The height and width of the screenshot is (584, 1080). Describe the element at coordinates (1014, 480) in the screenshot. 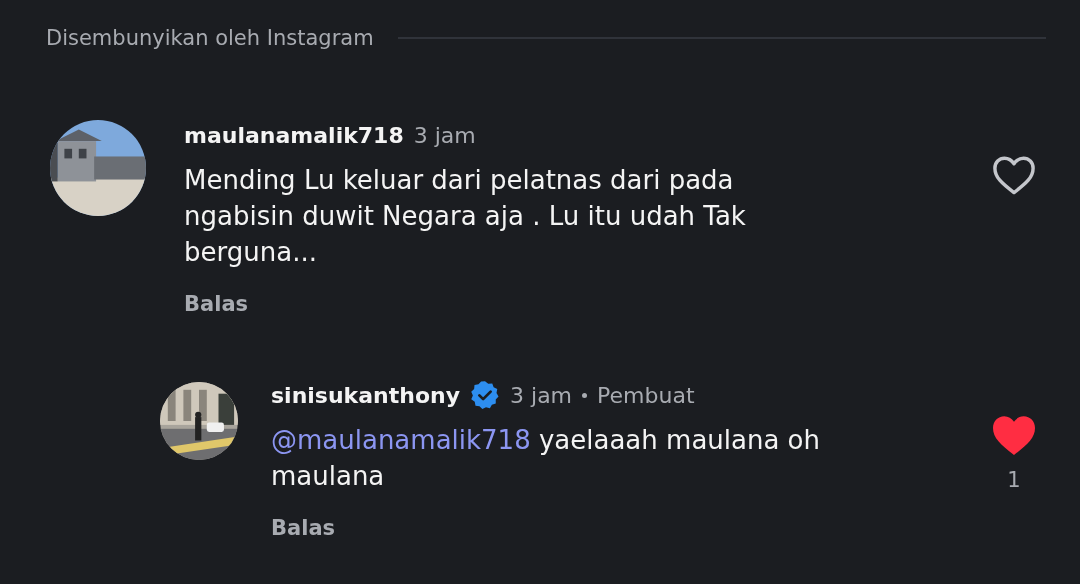

I see `like-count: 1` at that location.